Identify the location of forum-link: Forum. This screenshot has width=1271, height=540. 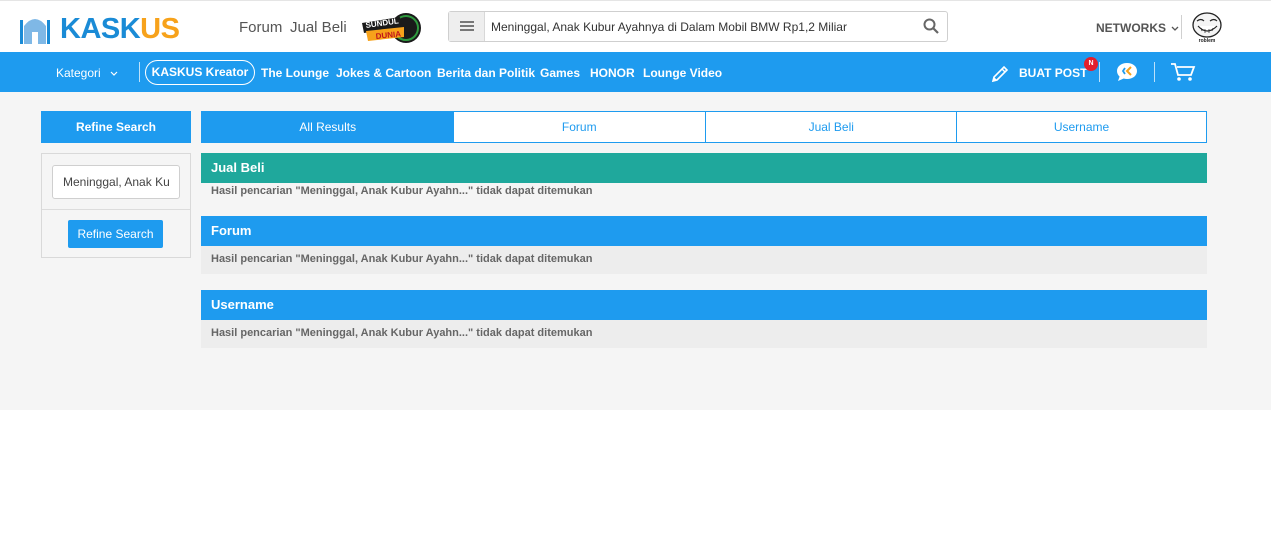
(260, 27).